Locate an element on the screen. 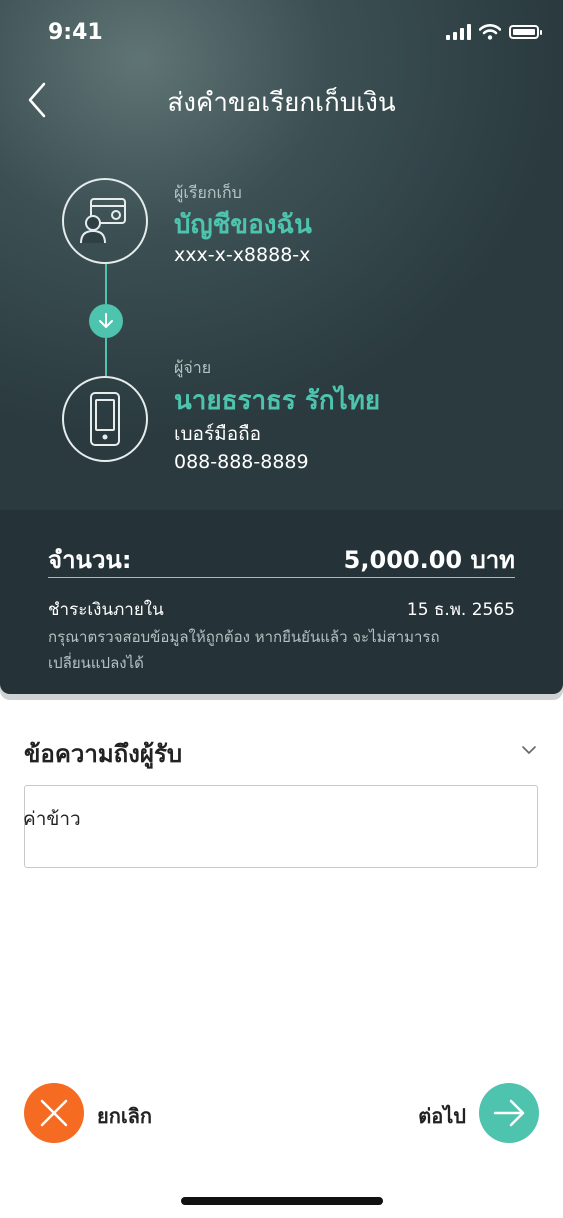 The height and width of the screenshot is (1218, 563). due-label: ชำระเงินภายใน is located at coordinates (106, 610).